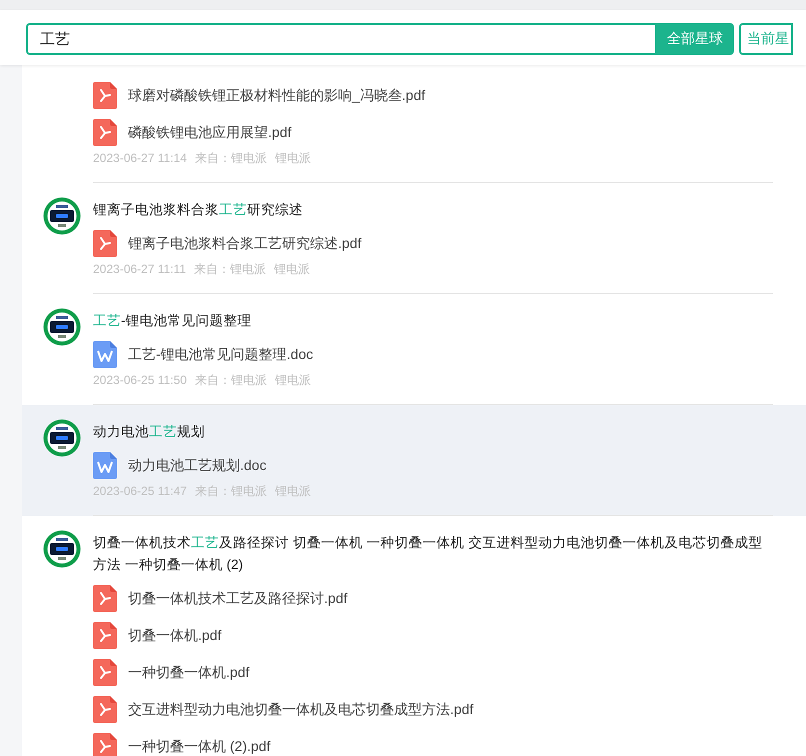  What do you see at coordinates (140, 380) in the screenshot?
I see `post-time: 2023-06-25 11:50` at bounding box center [140, 380].